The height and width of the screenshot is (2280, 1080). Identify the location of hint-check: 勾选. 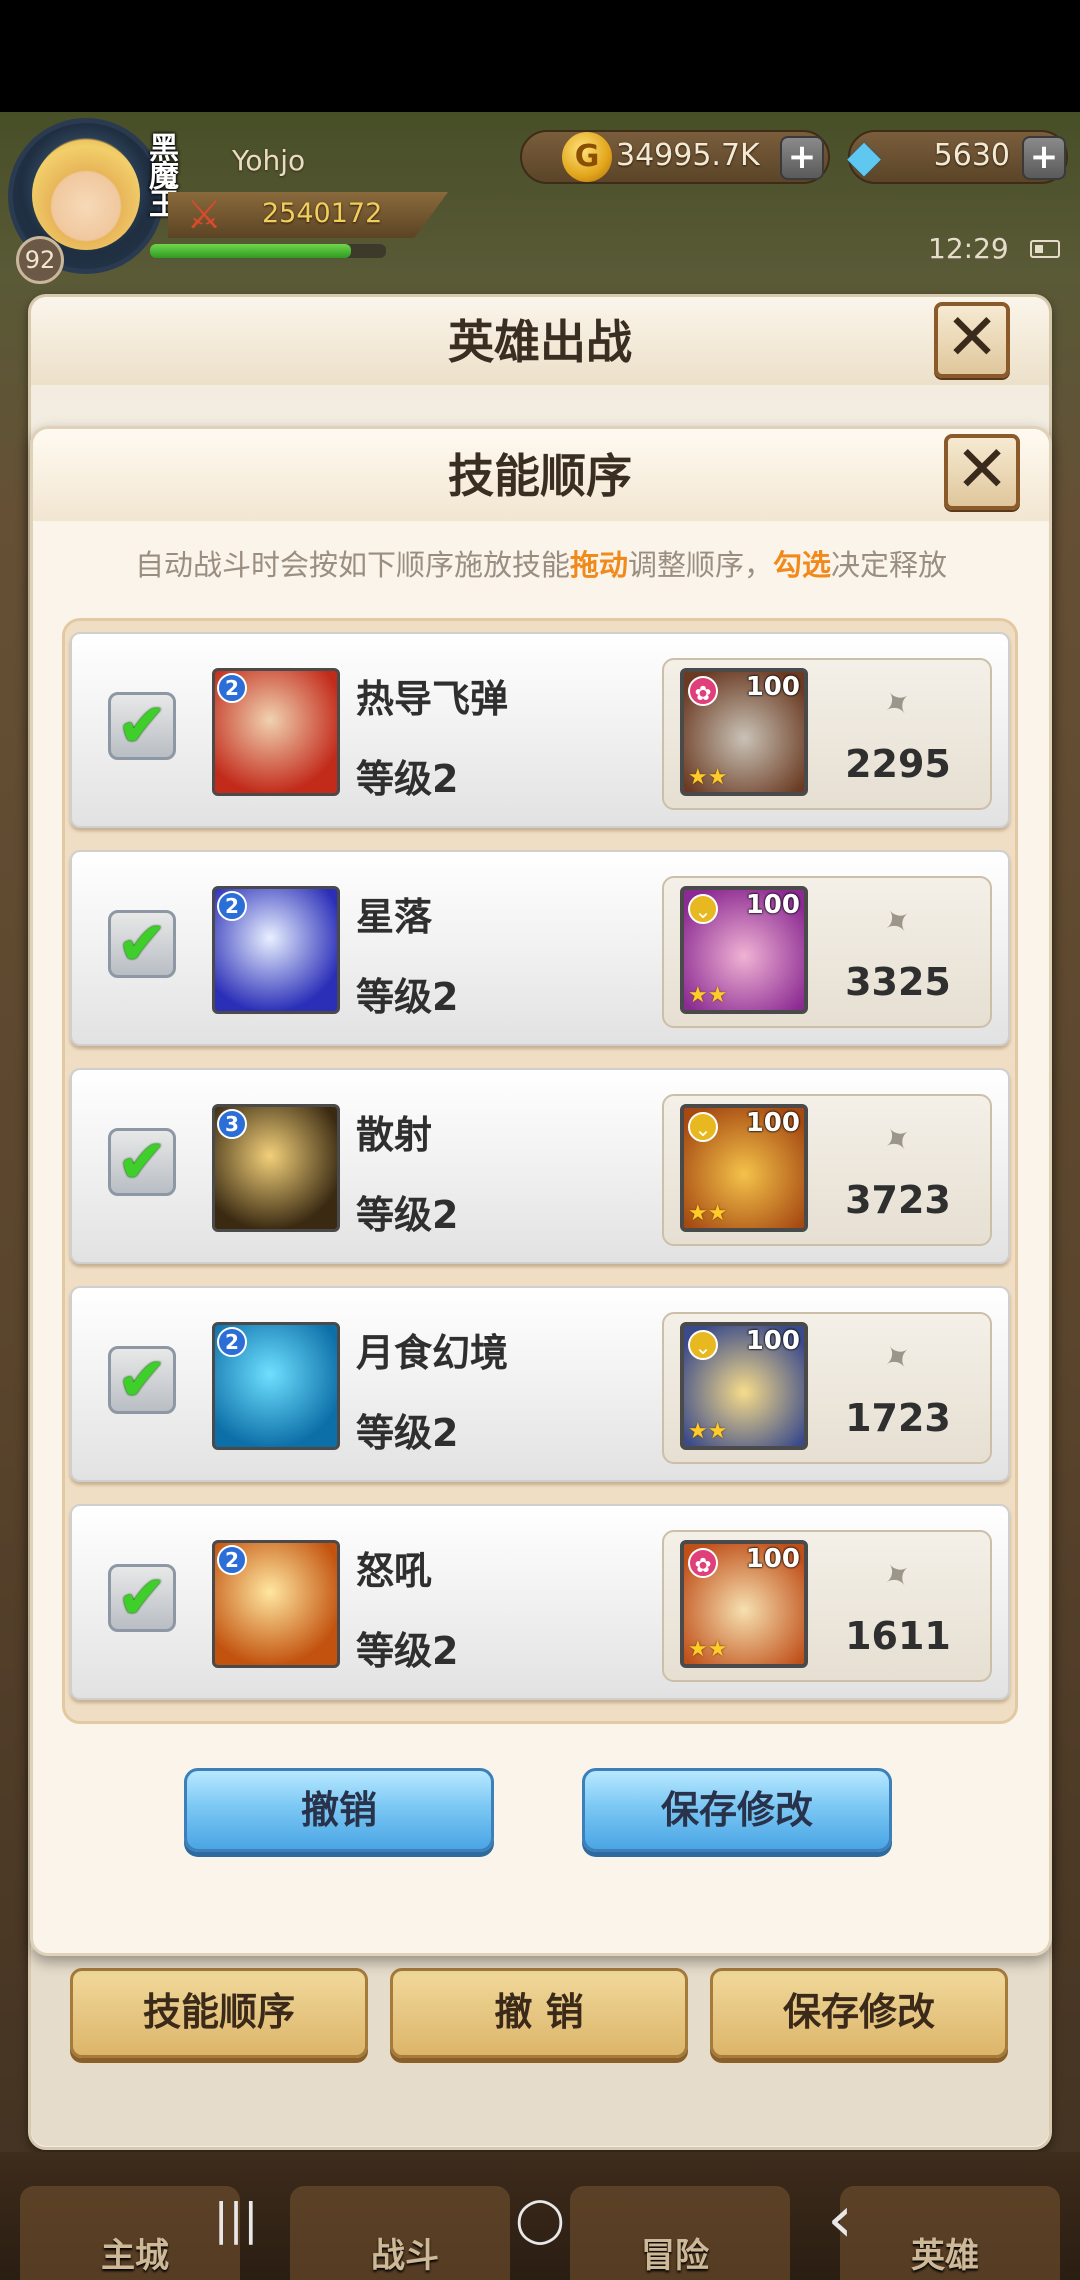
(802, 565).